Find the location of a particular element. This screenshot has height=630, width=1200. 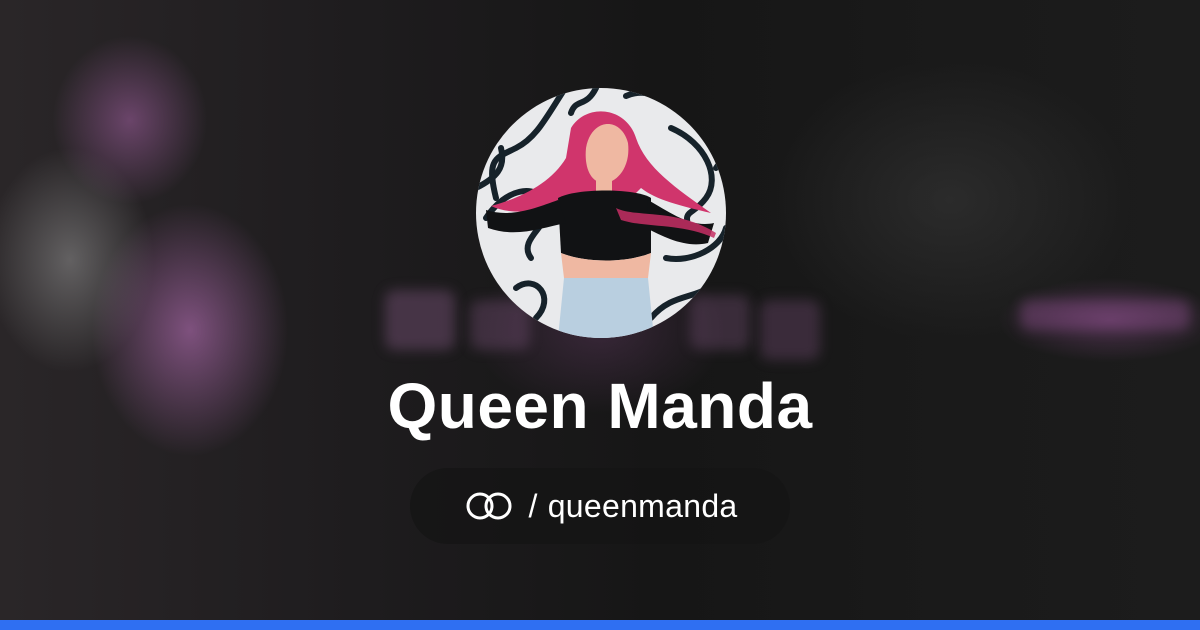

profile-link-pill: / queenmanda is located at coordinates (600, 506).